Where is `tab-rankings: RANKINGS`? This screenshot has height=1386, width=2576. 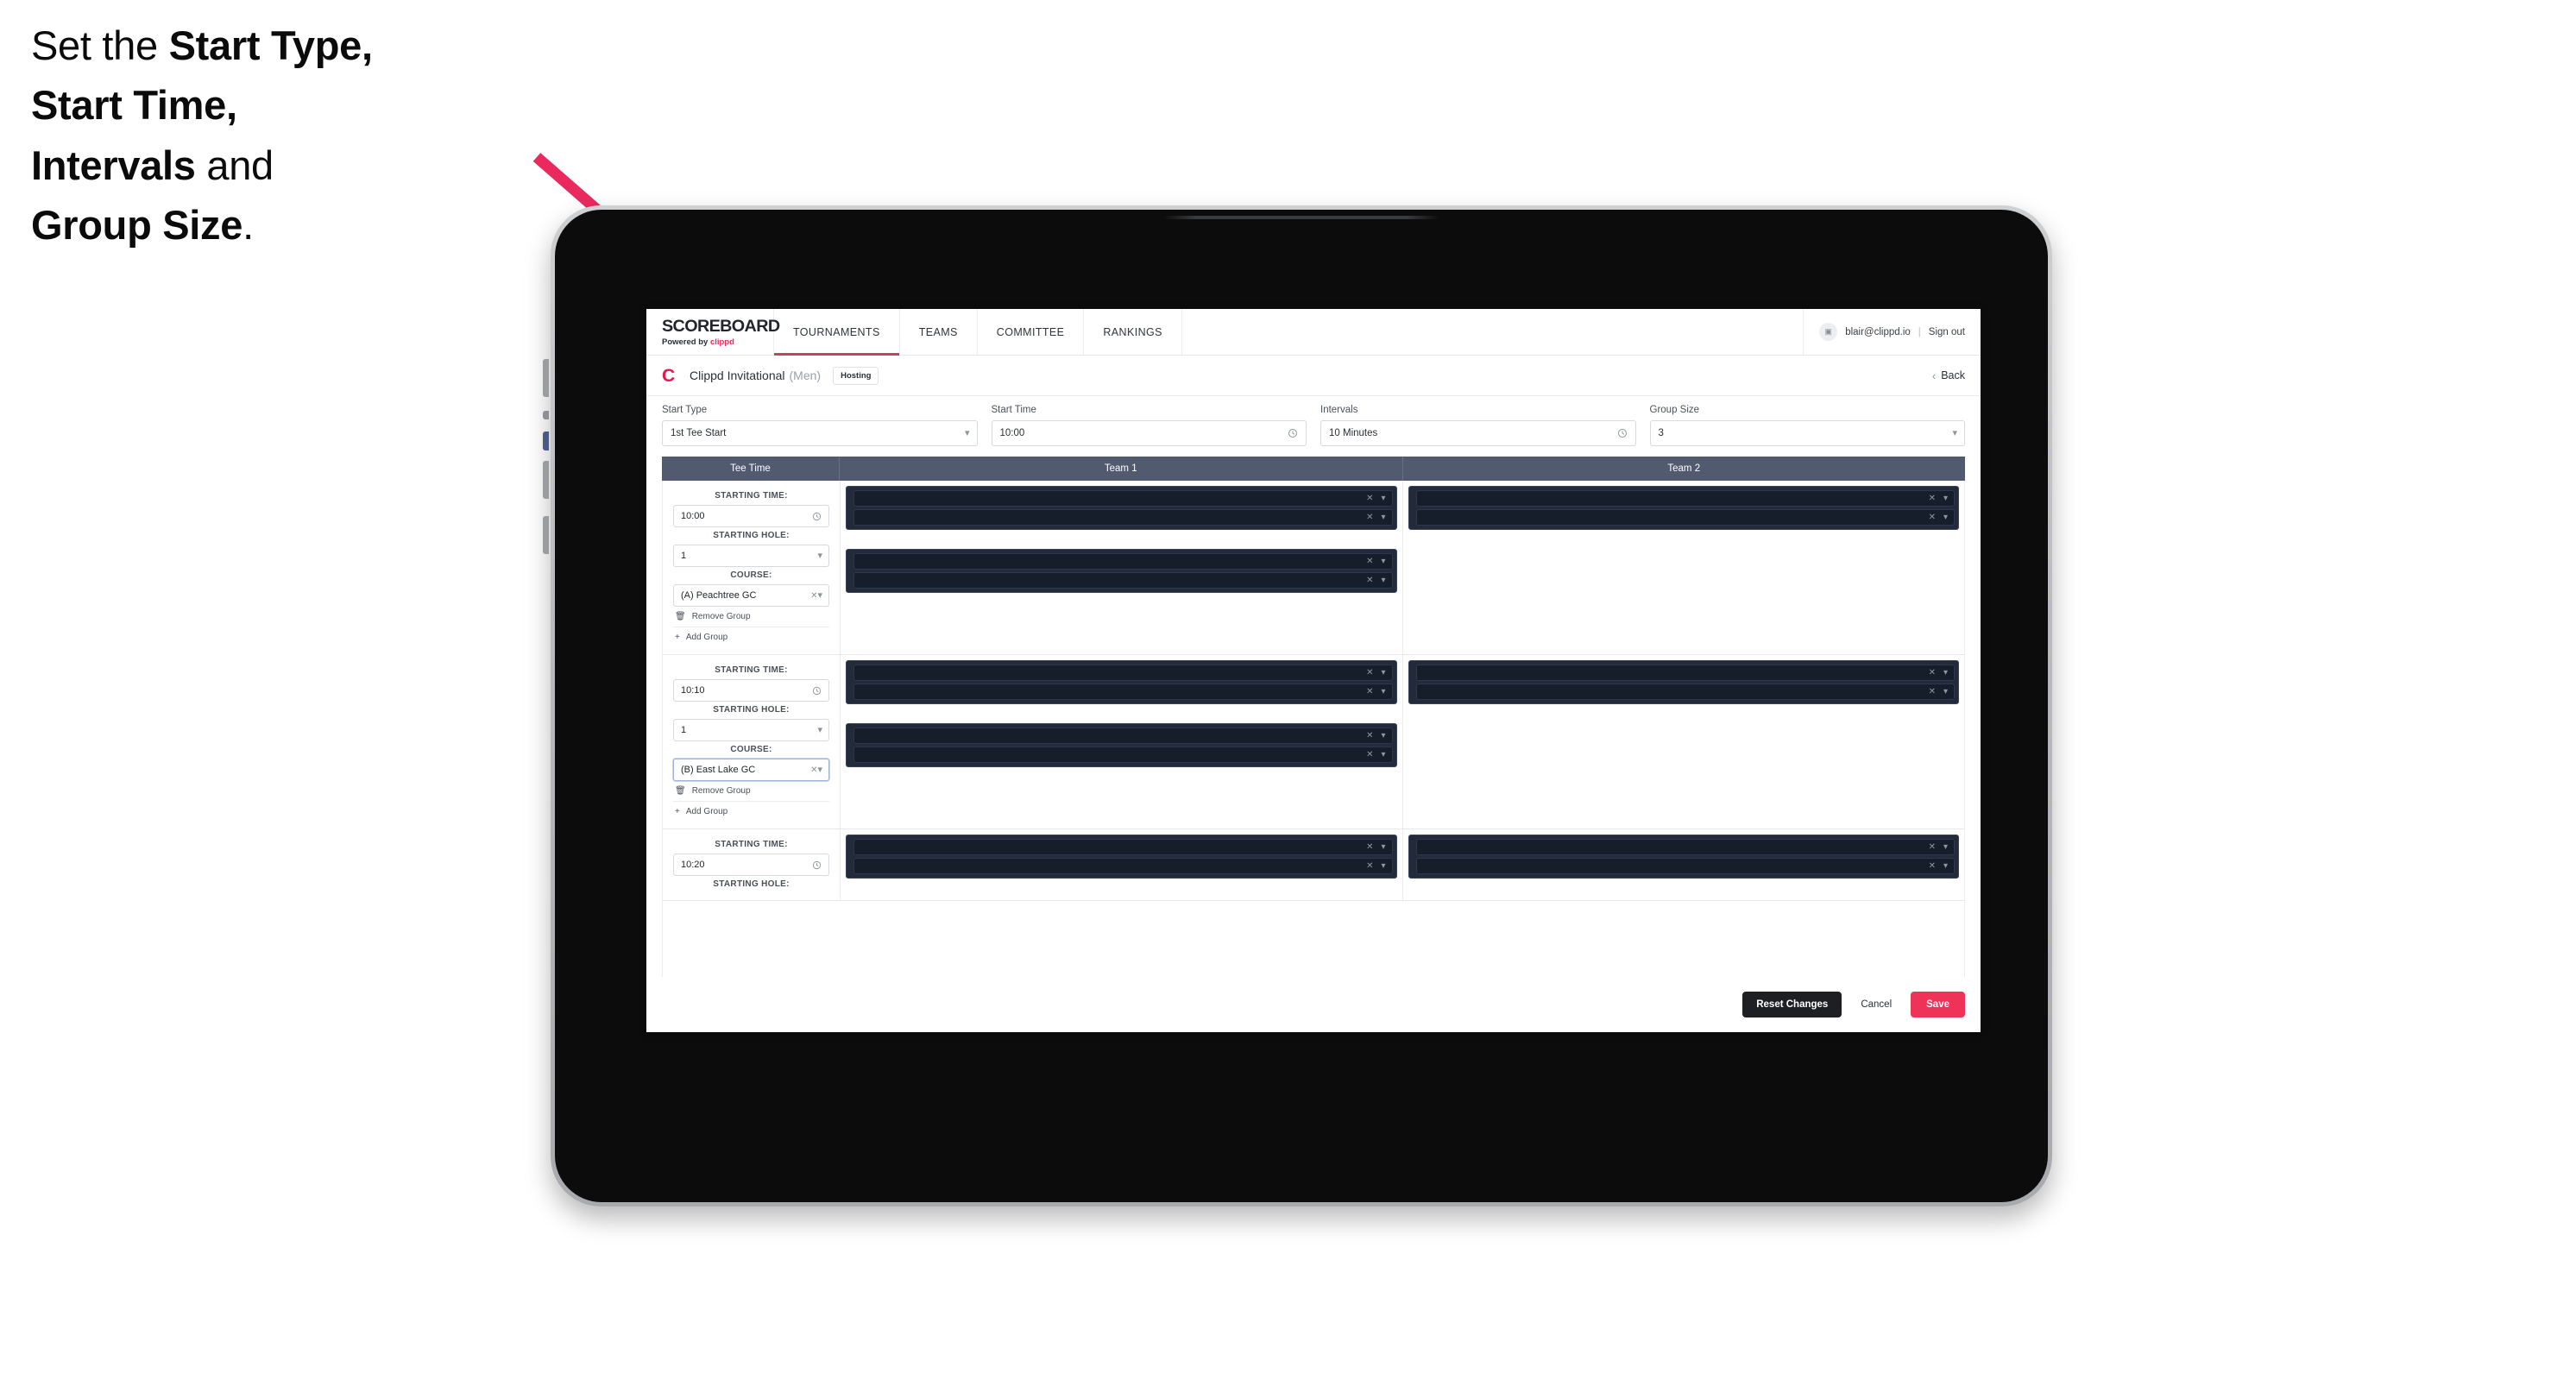 tab-rankings: RANKINGS is located at coordinates (1133, 332).